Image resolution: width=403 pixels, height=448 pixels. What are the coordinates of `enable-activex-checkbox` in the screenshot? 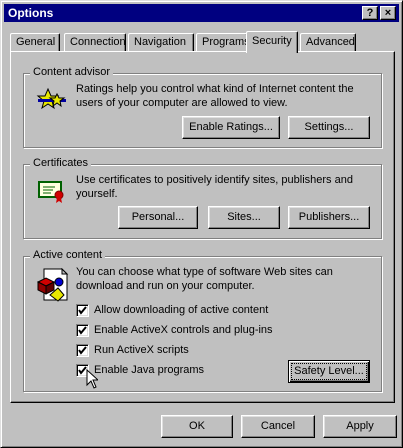 It's located at (82, 330).